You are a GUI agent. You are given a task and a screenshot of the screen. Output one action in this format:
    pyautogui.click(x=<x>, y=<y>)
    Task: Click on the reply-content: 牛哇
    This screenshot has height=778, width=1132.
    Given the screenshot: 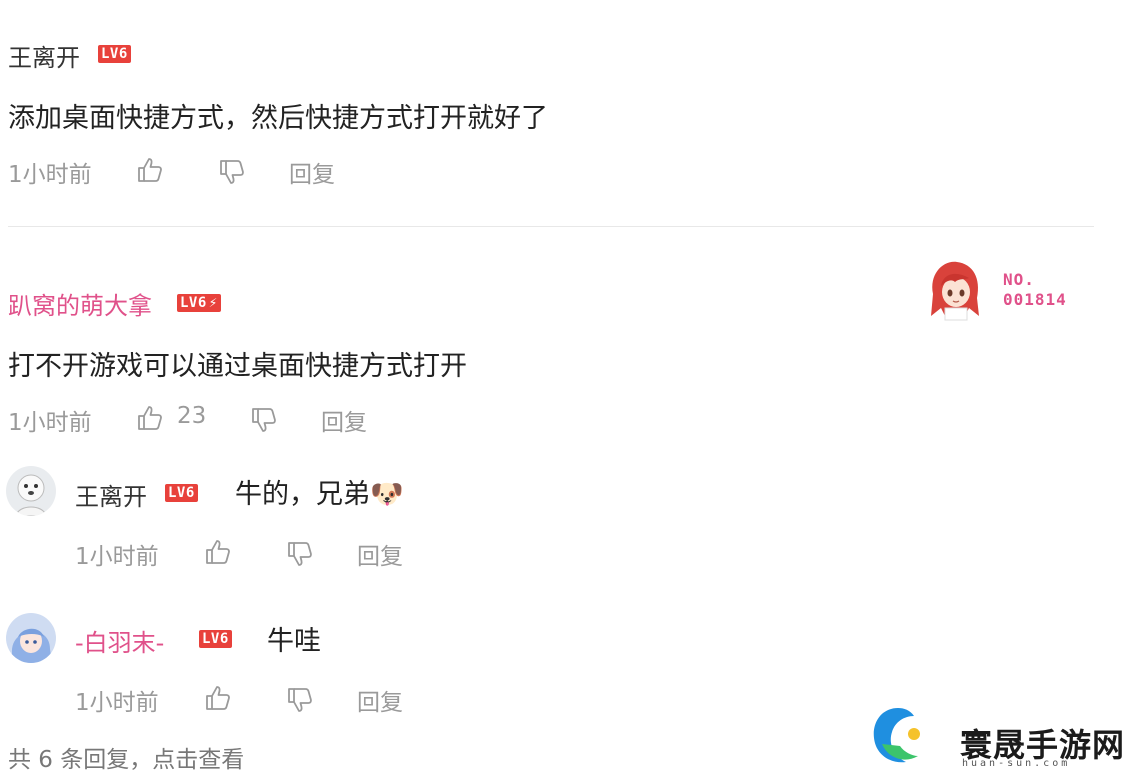 What is the action you would take?
    pyautogui.click(x=294, y=641)
    